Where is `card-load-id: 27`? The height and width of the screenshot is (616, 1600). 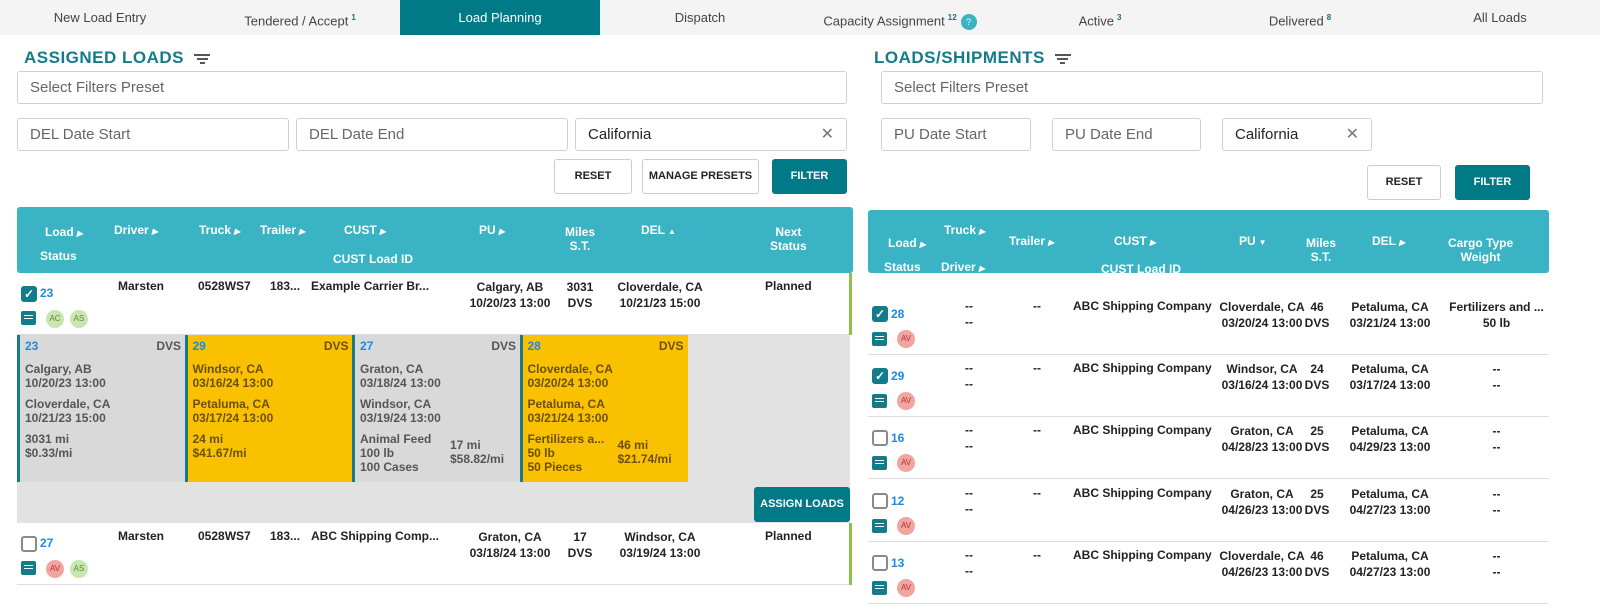 card-load-id: 27 is located at coordinates (366, 346).